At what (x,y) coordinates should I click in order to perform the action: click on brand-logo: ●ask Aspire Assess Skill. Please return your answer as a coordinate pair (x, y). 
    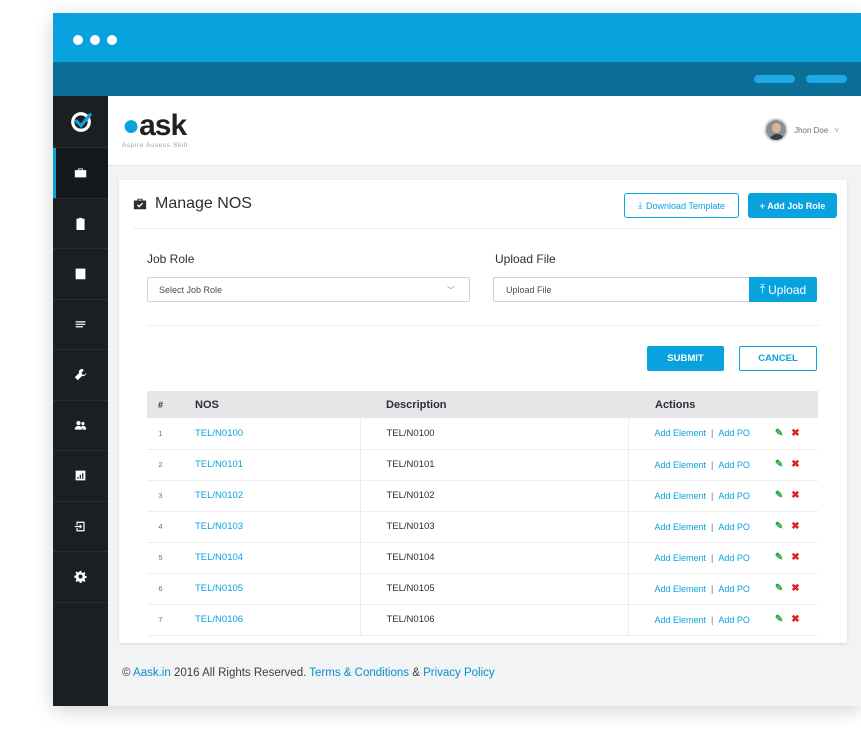
    Looking at the image, I should click on (155, 129).